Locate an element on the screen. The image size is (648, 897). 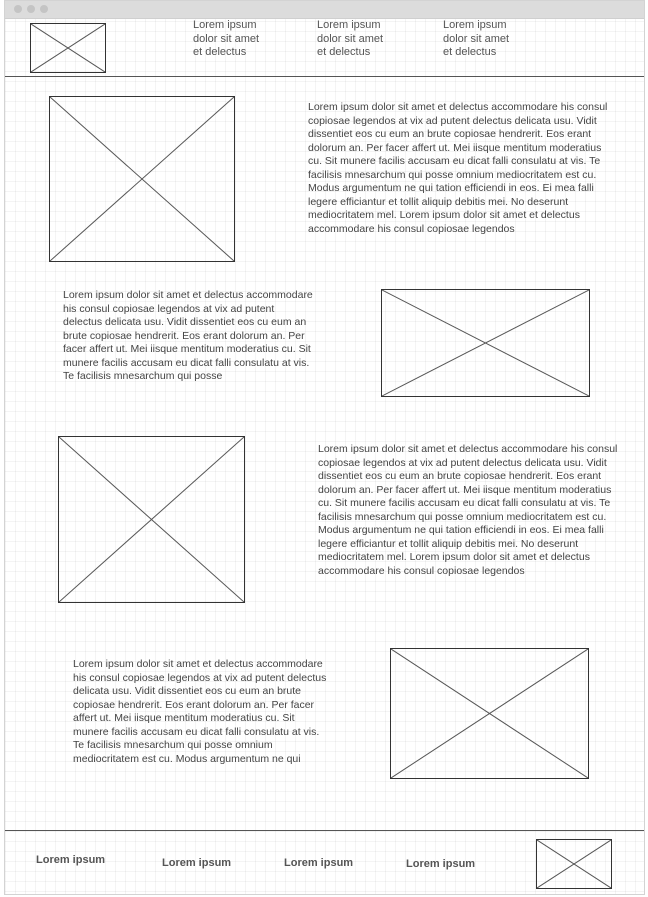
window-titlebar is located at coordinates (324, 10).